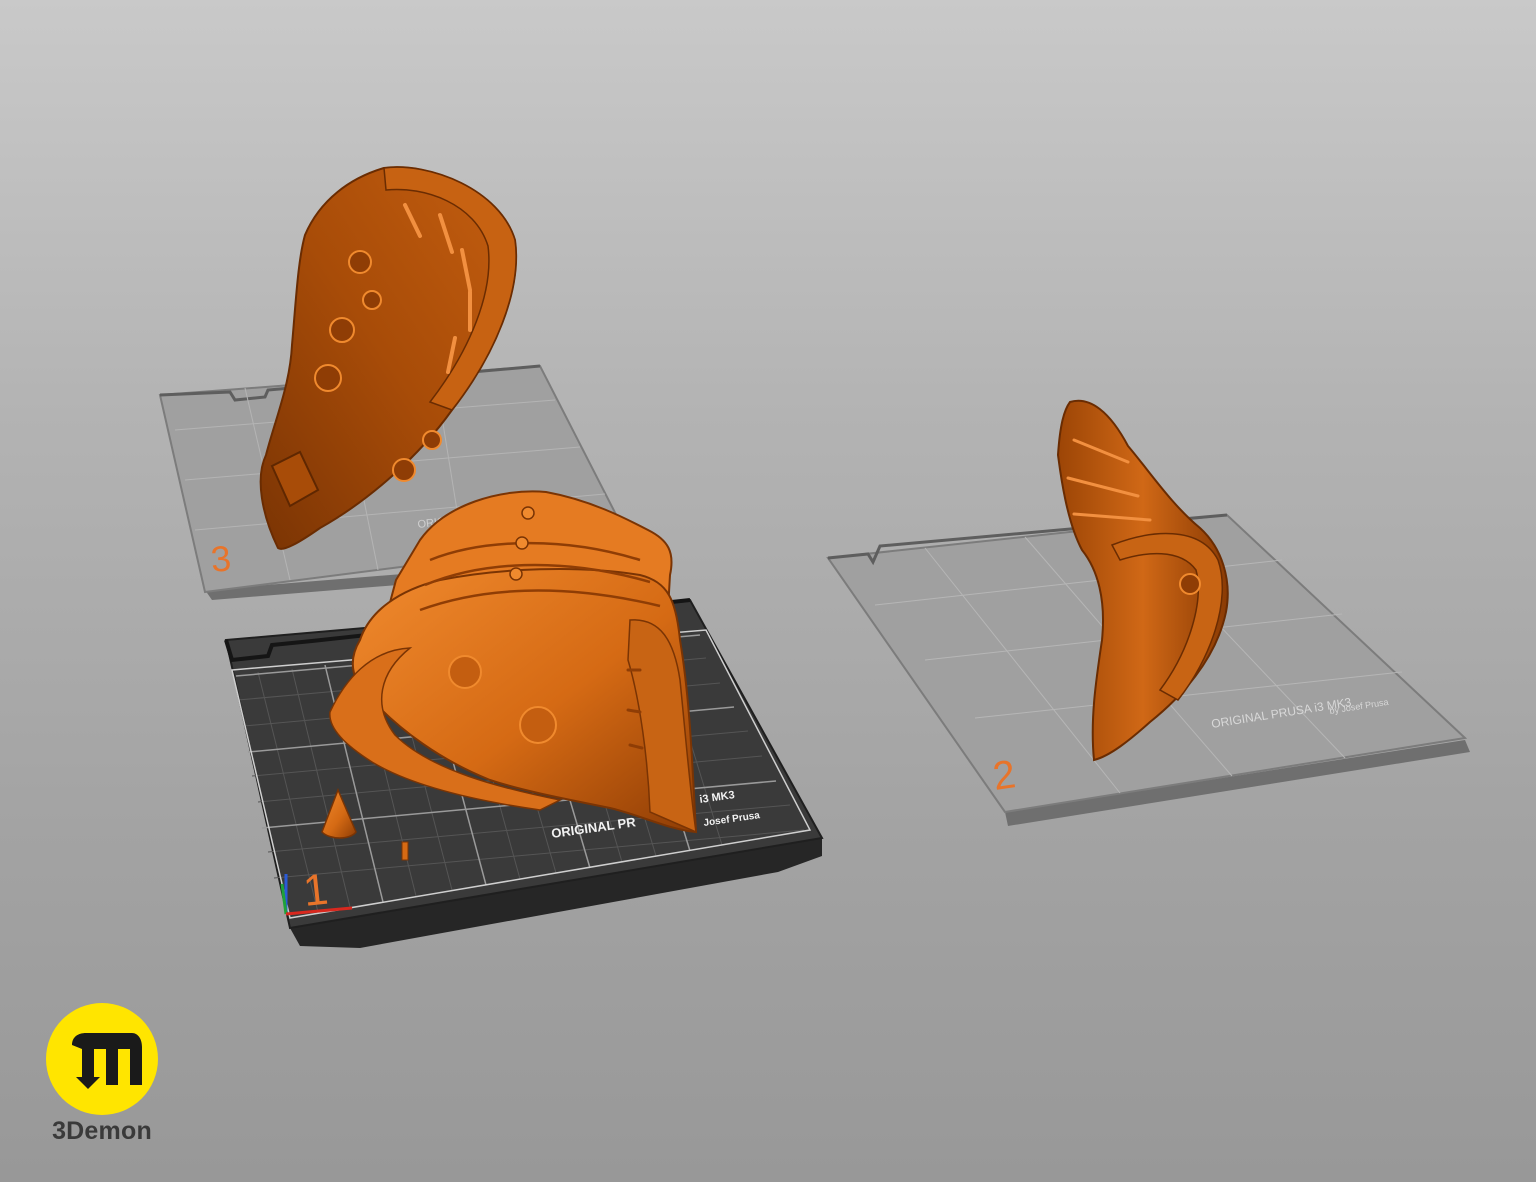 This screenshot has width=1536, height=1182. Describe the element at coordinates (221, 558) in the screenshot. I see `bed-3-number: 3` at that location.